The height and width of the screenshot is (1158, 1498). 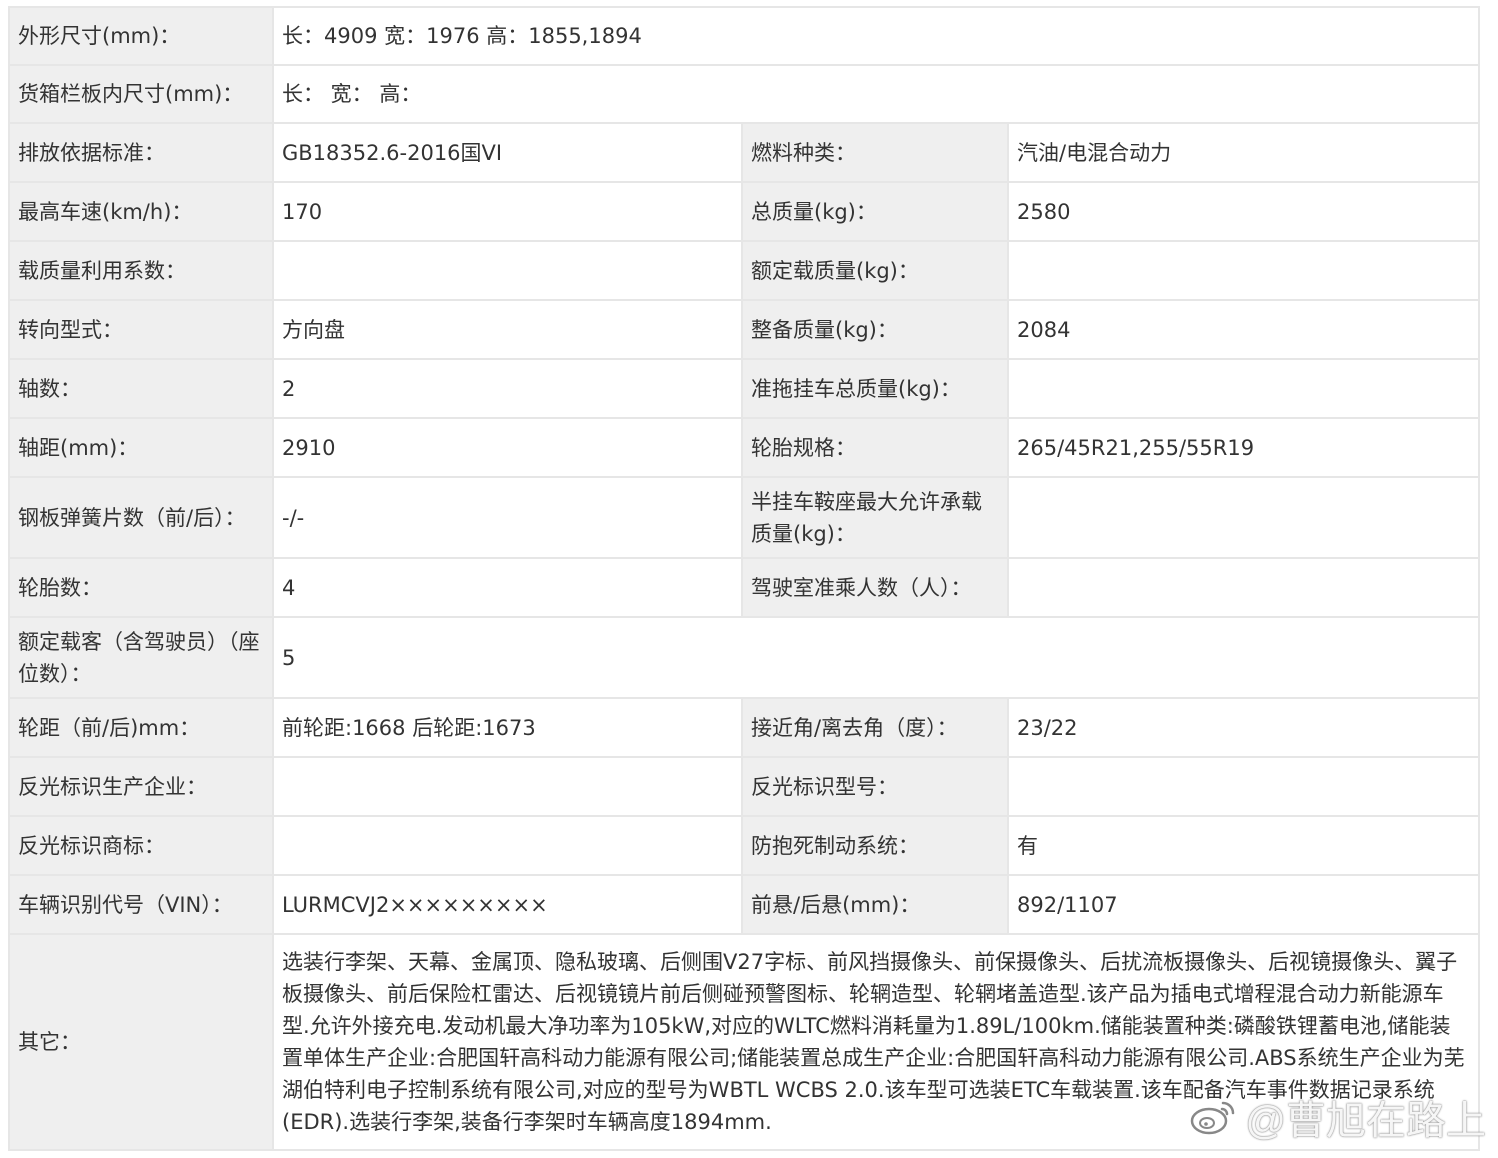 I want to click on value-trailer-mass, so click(x=1243, y=388).